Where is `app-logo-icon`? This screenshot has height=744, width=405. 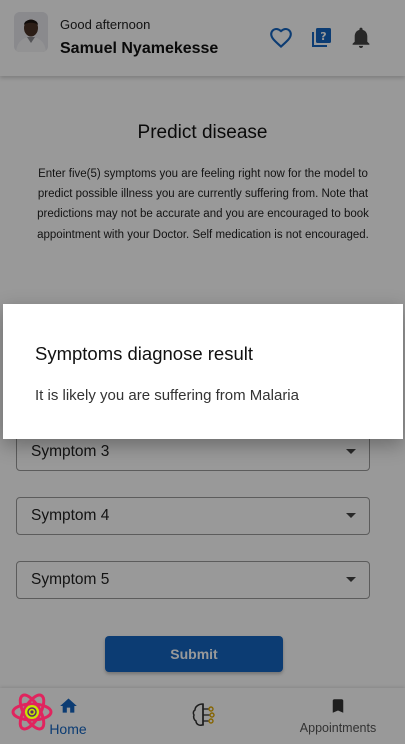 app-logo-icon is located at coordinates (32, 712).